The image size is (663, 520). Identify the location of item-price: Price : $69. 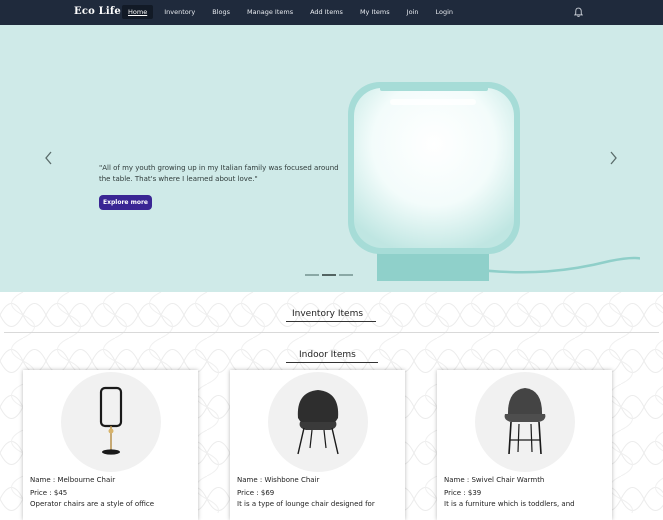
(256, 493).